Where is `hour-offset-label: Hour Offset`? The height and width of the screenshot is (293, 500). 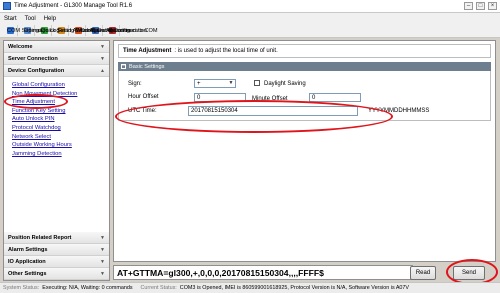 hour-offset-label: Hour Offset is located at coordinates (143, 97).